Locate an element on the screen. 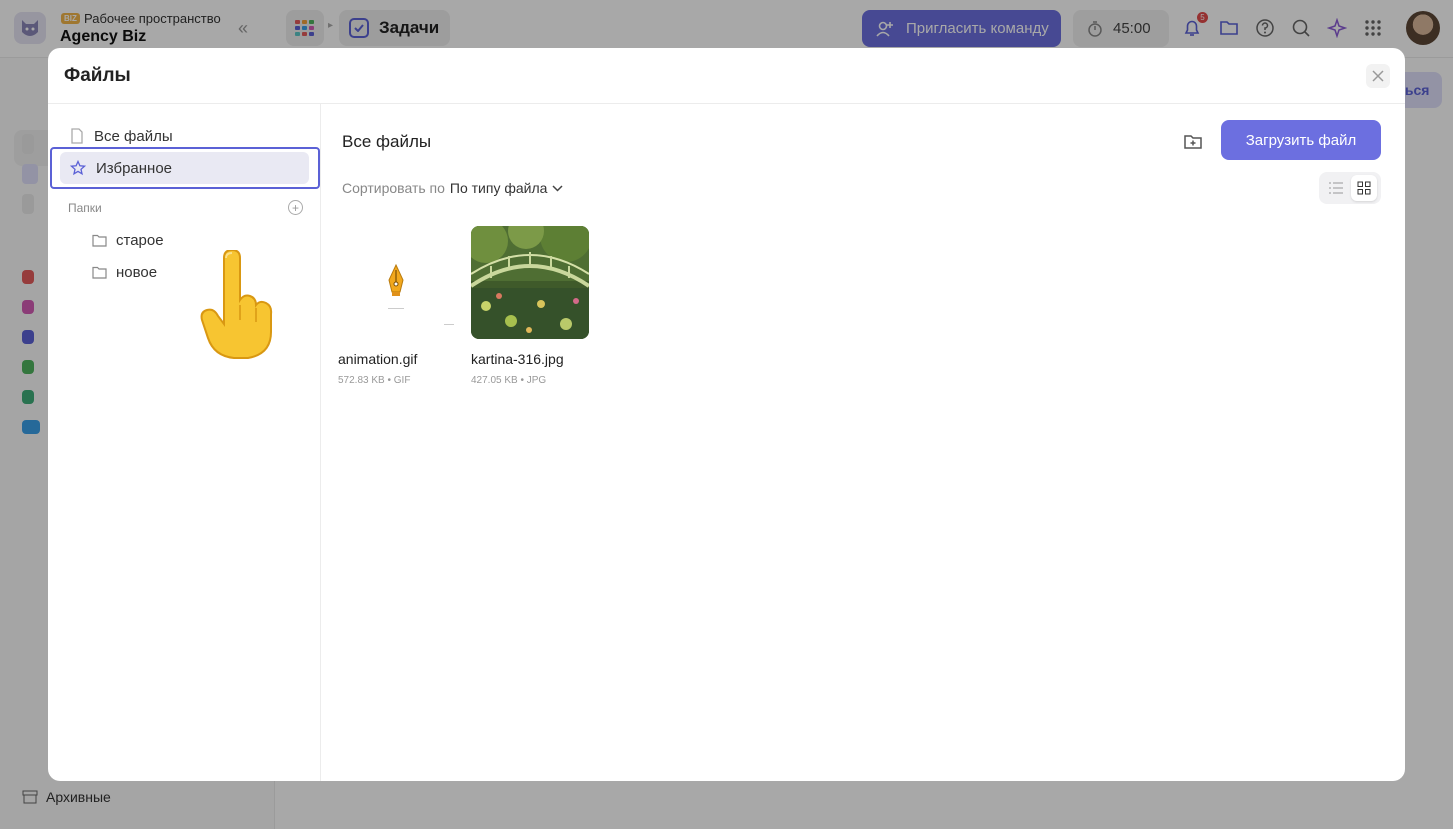 This screenshot has height=829, width=1453. pointing-hand-cursor-icon is located at coordinates (236, 304).